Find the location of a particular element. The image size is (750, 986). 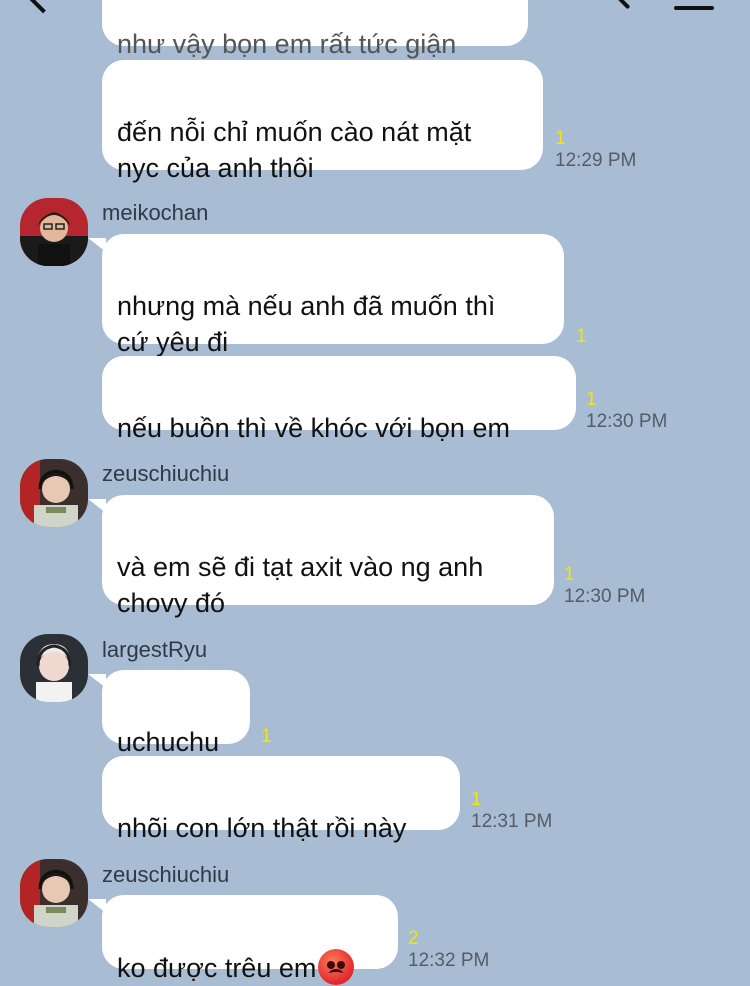

message-meta: 2 12:32 PM is located at coordinates (448, 950).